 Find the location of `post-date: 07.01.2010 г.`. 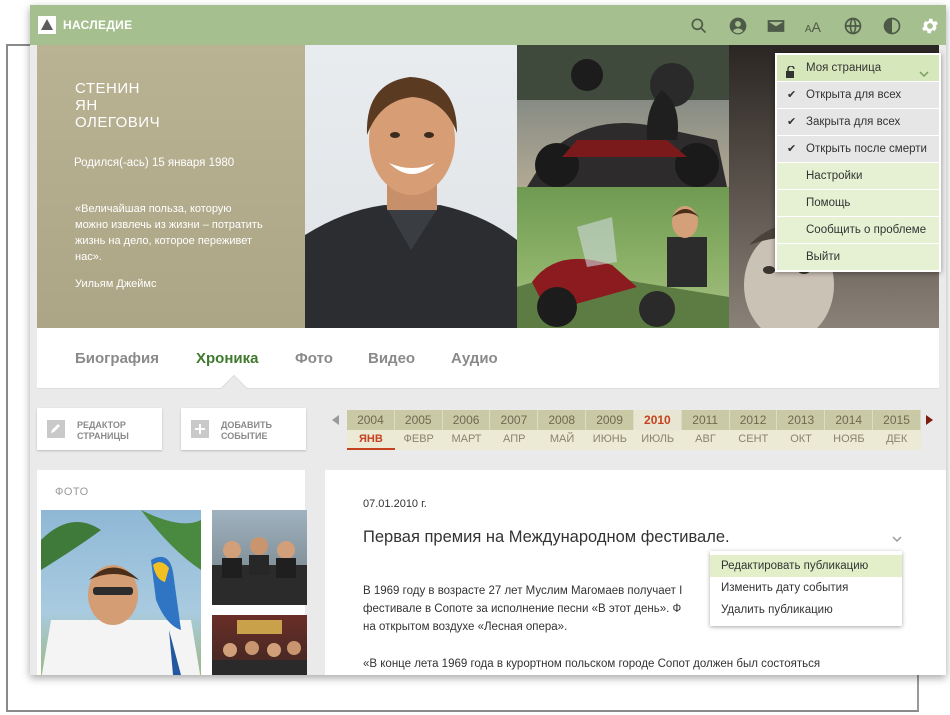

post-date: 07.01.2010 г. is located at coordinates (395, 504).